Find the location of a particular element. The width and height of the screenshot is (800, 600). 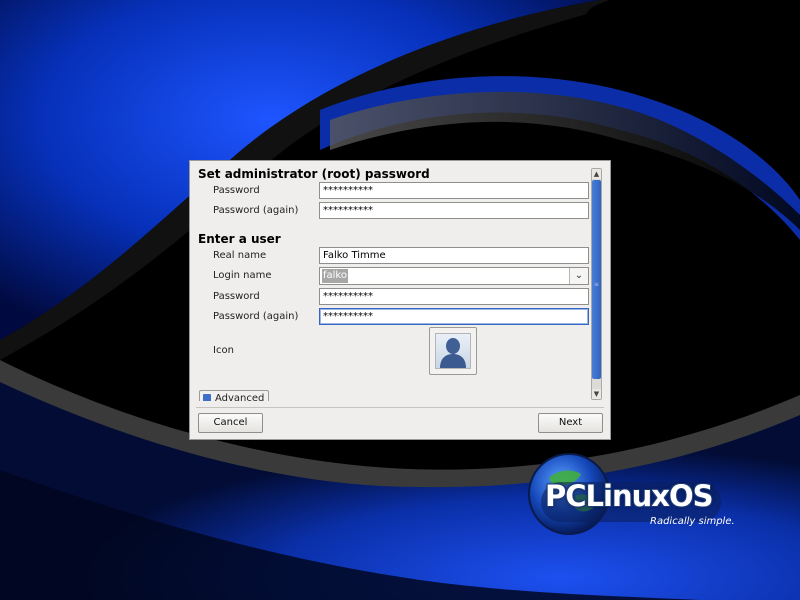

scrollbar-thumb: ≡ is located at coordinates (596, 279).